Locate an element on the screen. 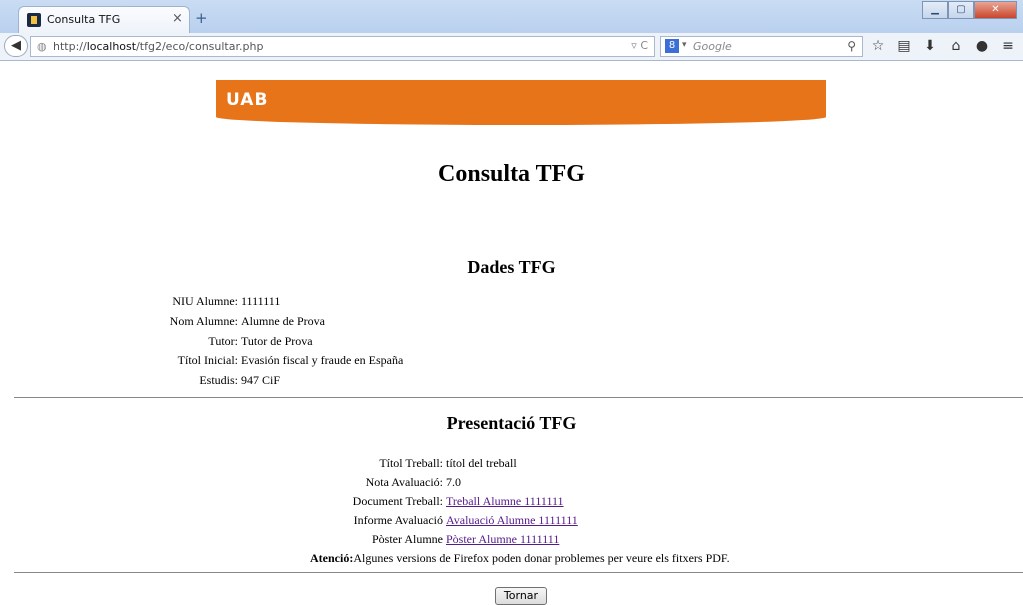  titol-row: Títol Treball: títol del treball is located at coordinates (448, 463).